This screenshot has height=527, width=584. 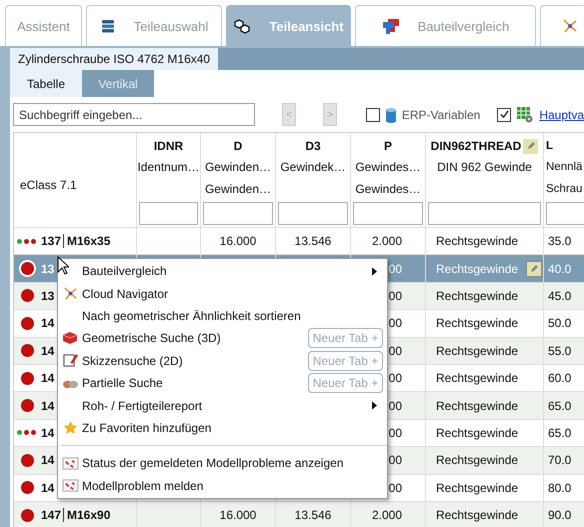 What do you see at coordinates (52, 515) in the screenshot?
I see `row-number: 147` at bounding box center [52, 515].